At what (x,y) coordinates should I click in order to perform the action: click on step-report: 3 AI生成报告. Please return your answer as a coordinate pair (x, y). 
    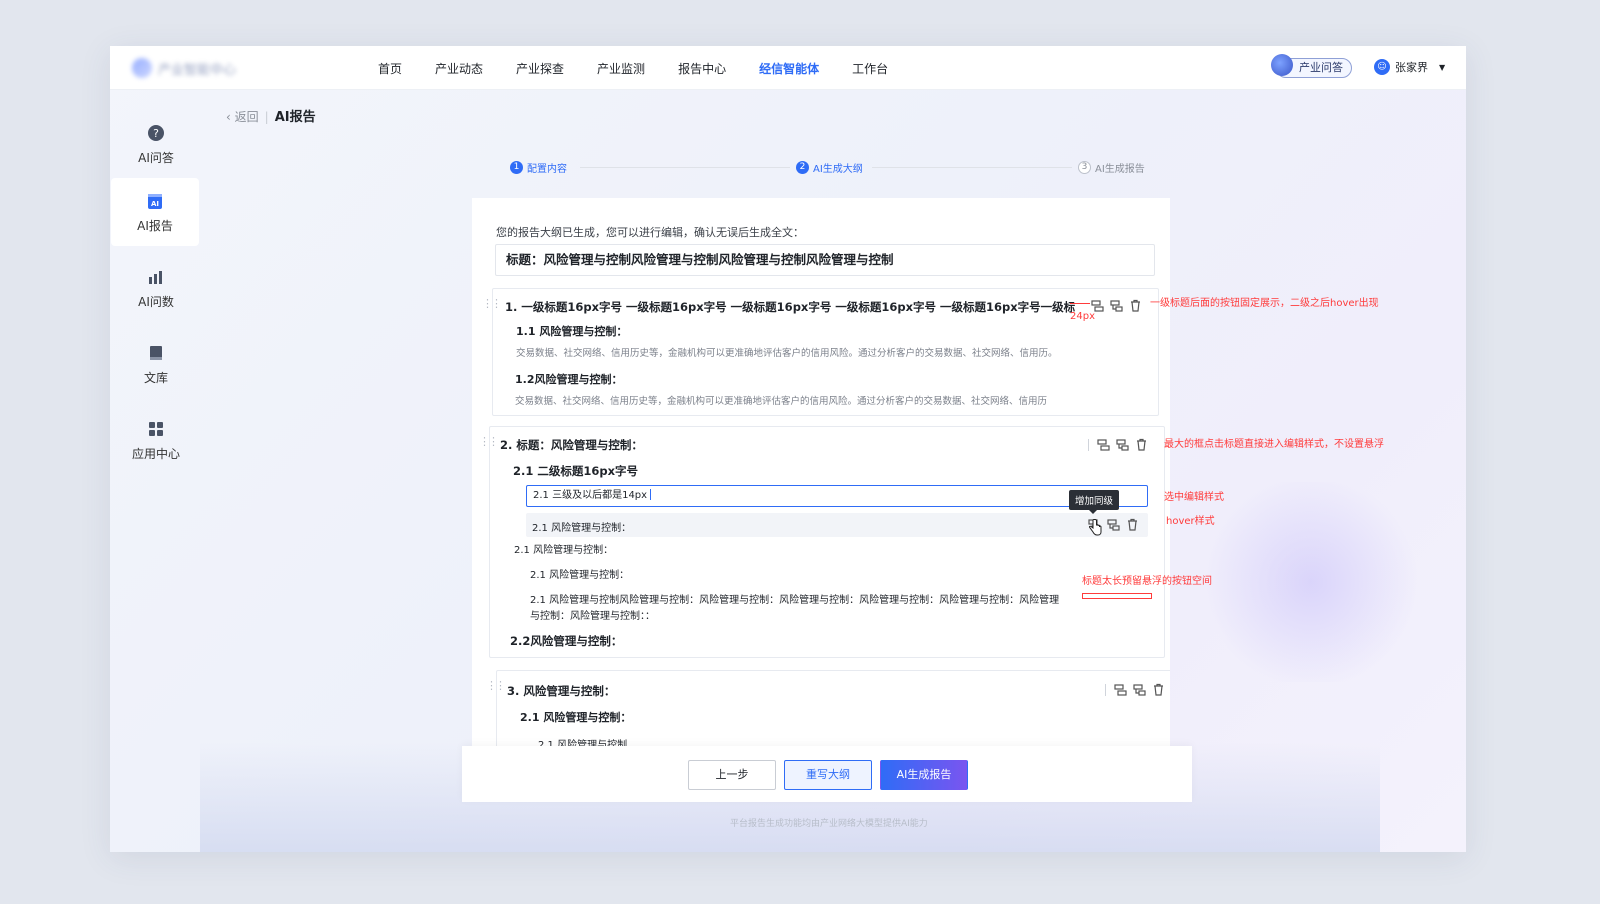
    Looking at the image, I should click on (1111, 167).